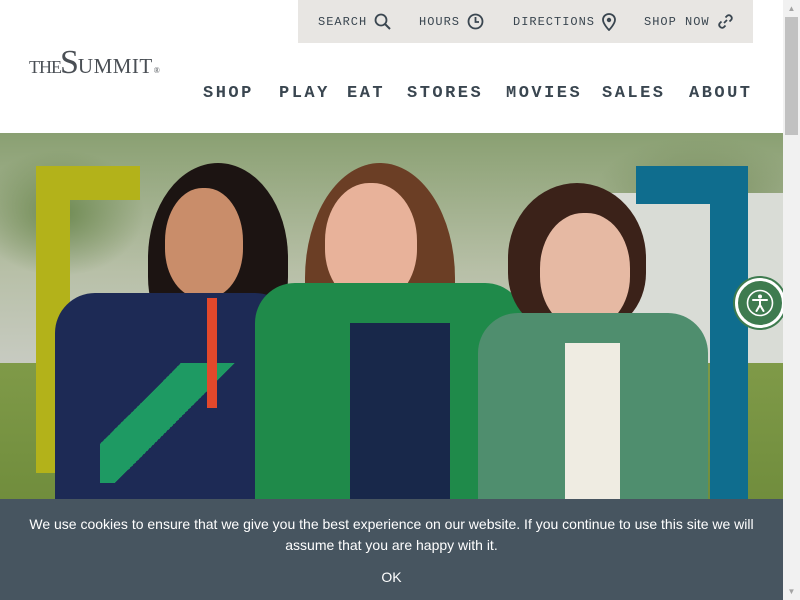 The height and width of the screenshot is (600, 800). Describe the element at coordinates (445, 93) in the screenshot. I see `nav-stores: STORES` at that location.